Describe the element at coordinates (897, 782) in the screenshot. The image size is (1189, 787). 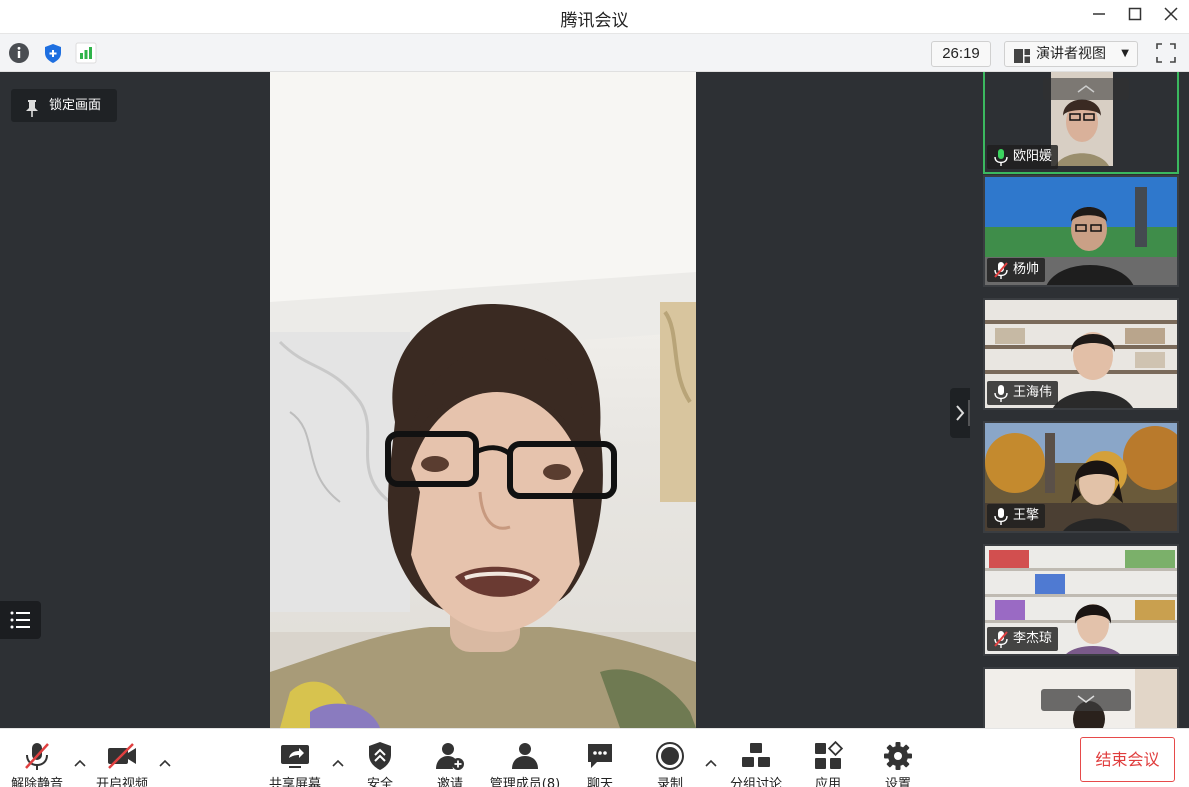
I see `settings-label: 设置` at that location.